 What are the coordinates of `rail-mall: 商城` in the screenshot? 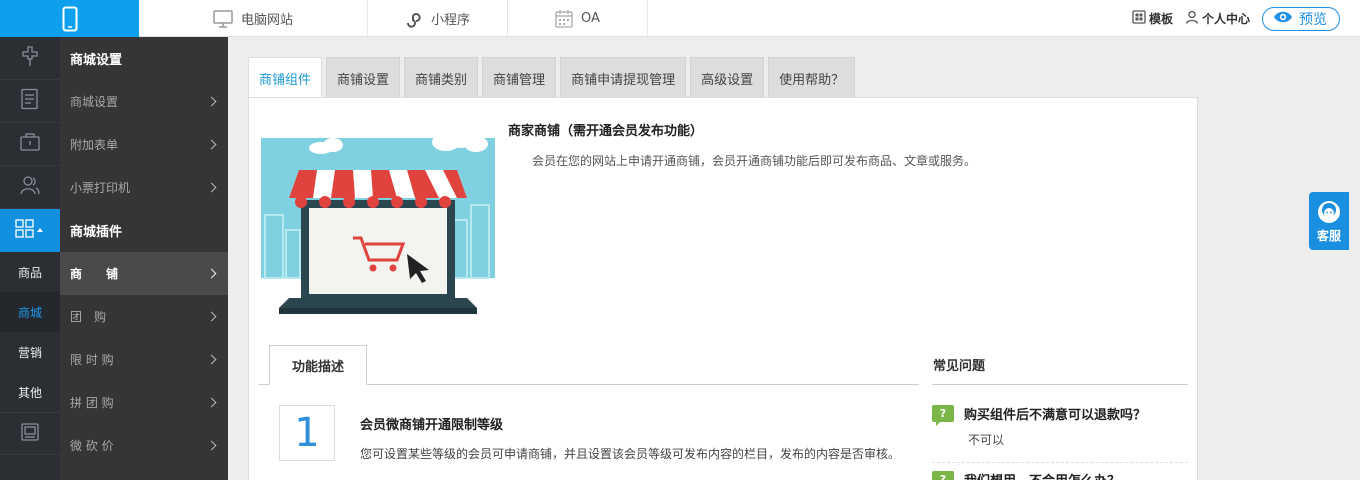 It's located at (30, 312).